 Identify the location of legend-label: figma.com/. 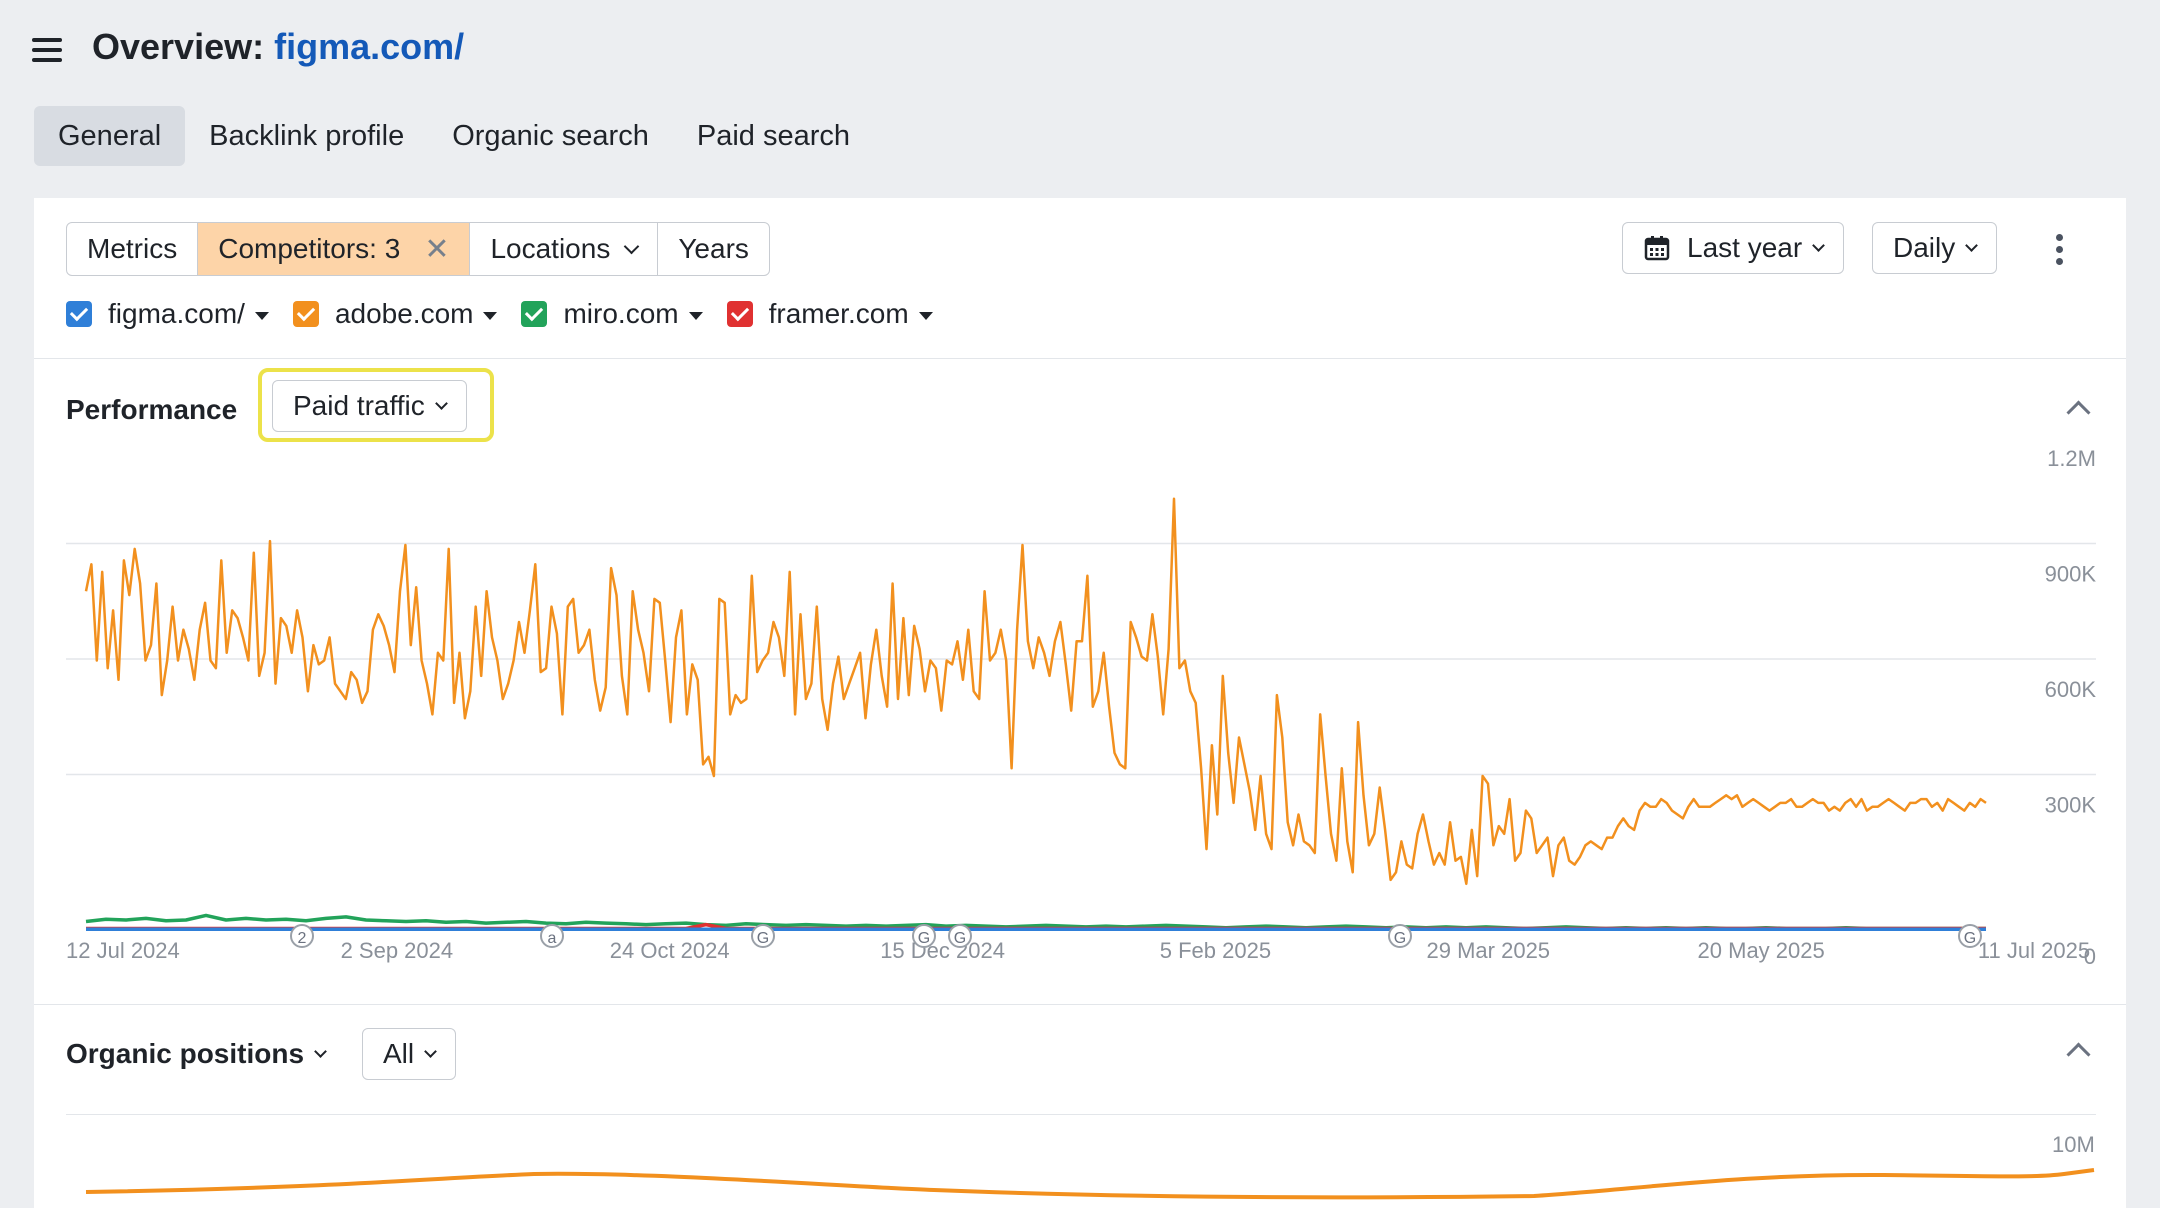
(176, 313).